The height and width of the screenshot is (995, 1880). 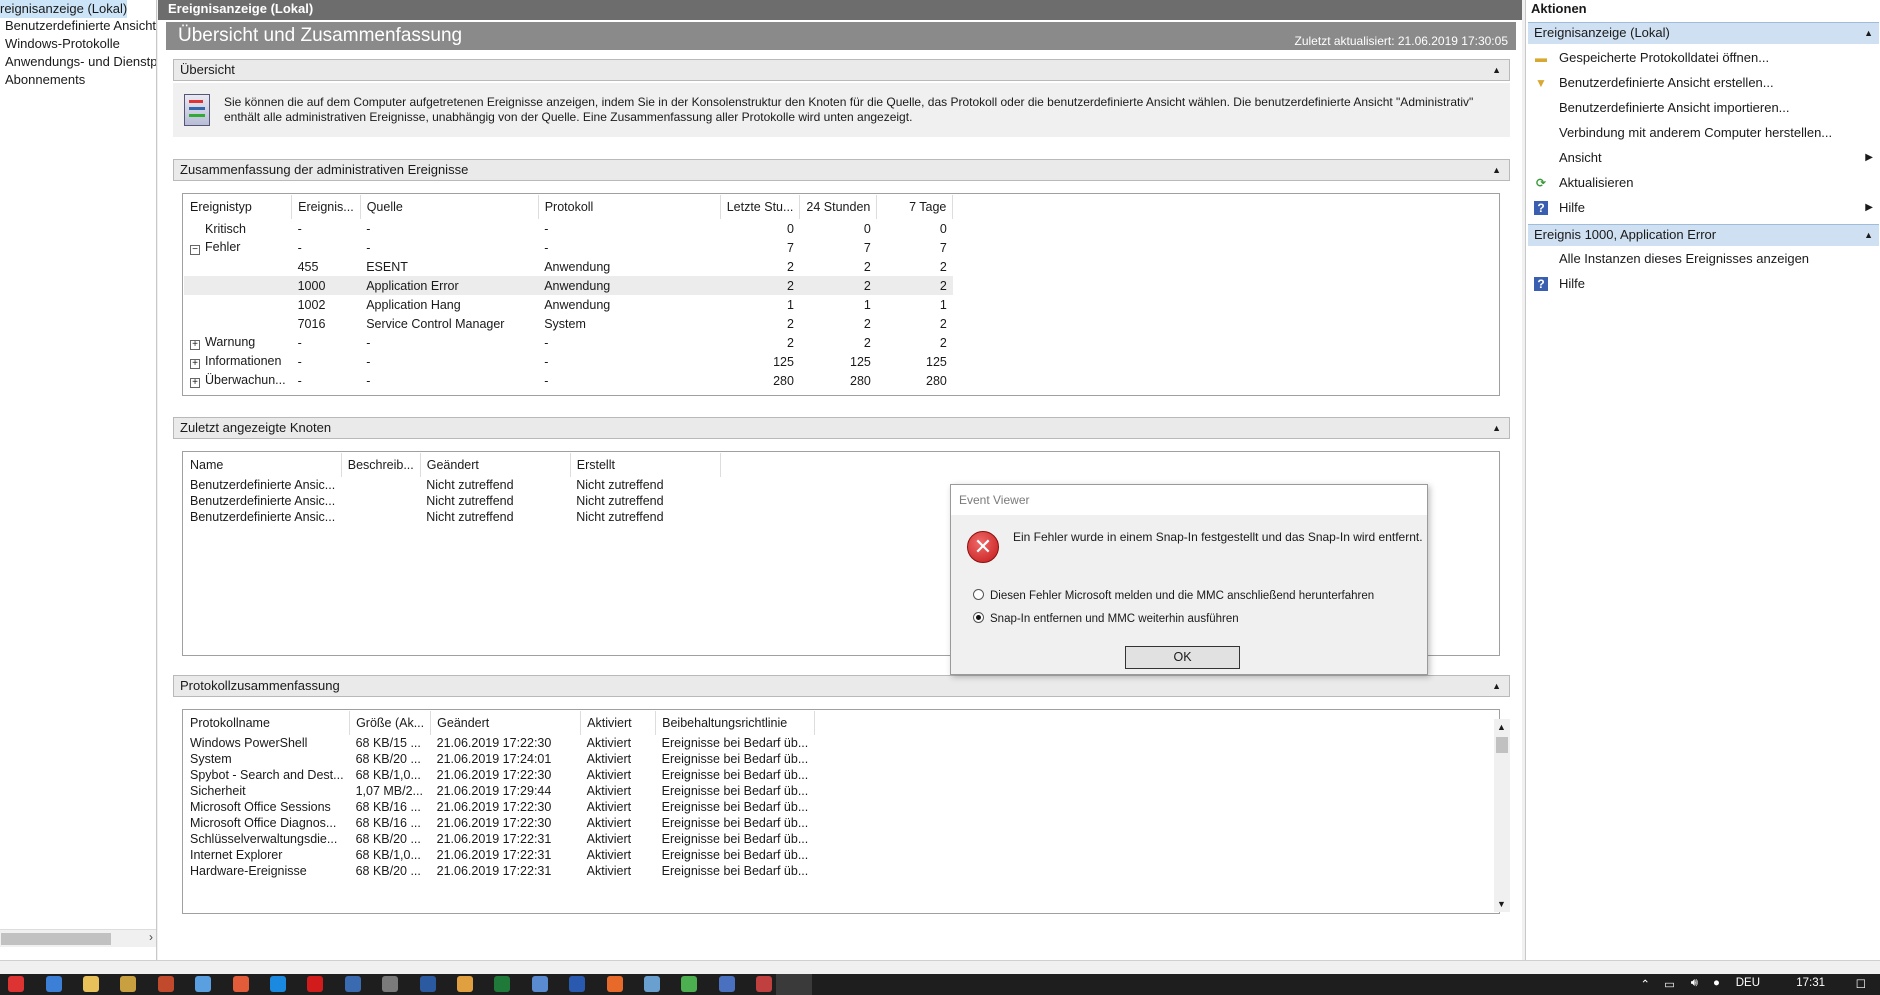 What do you see at coordinates (1645, 984) in the screenshot?
I see `tray-chevron-icon: ⌃` at bounding box center [1645, 984].